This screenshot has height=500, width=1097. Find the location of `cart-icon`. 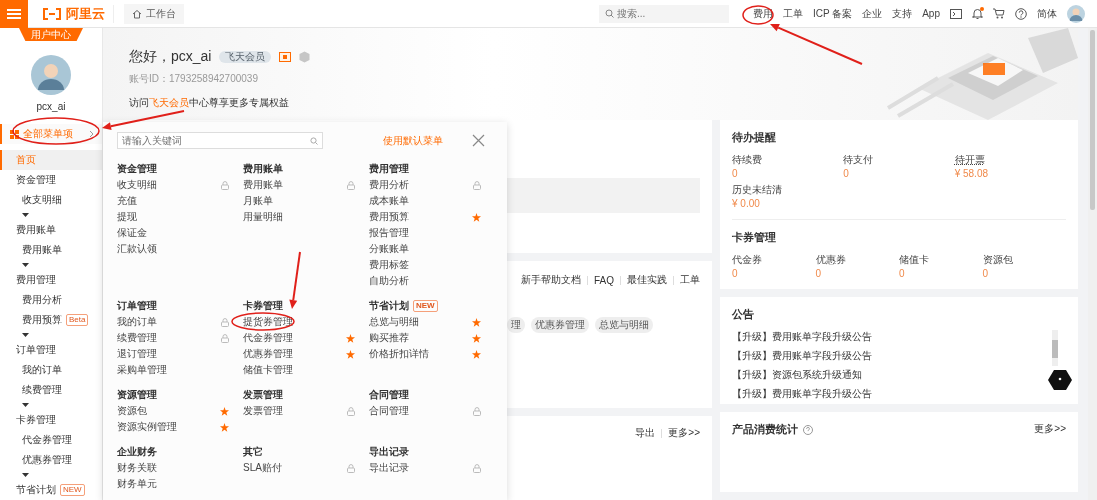

cart-icon is located at coordinates (999, 13).